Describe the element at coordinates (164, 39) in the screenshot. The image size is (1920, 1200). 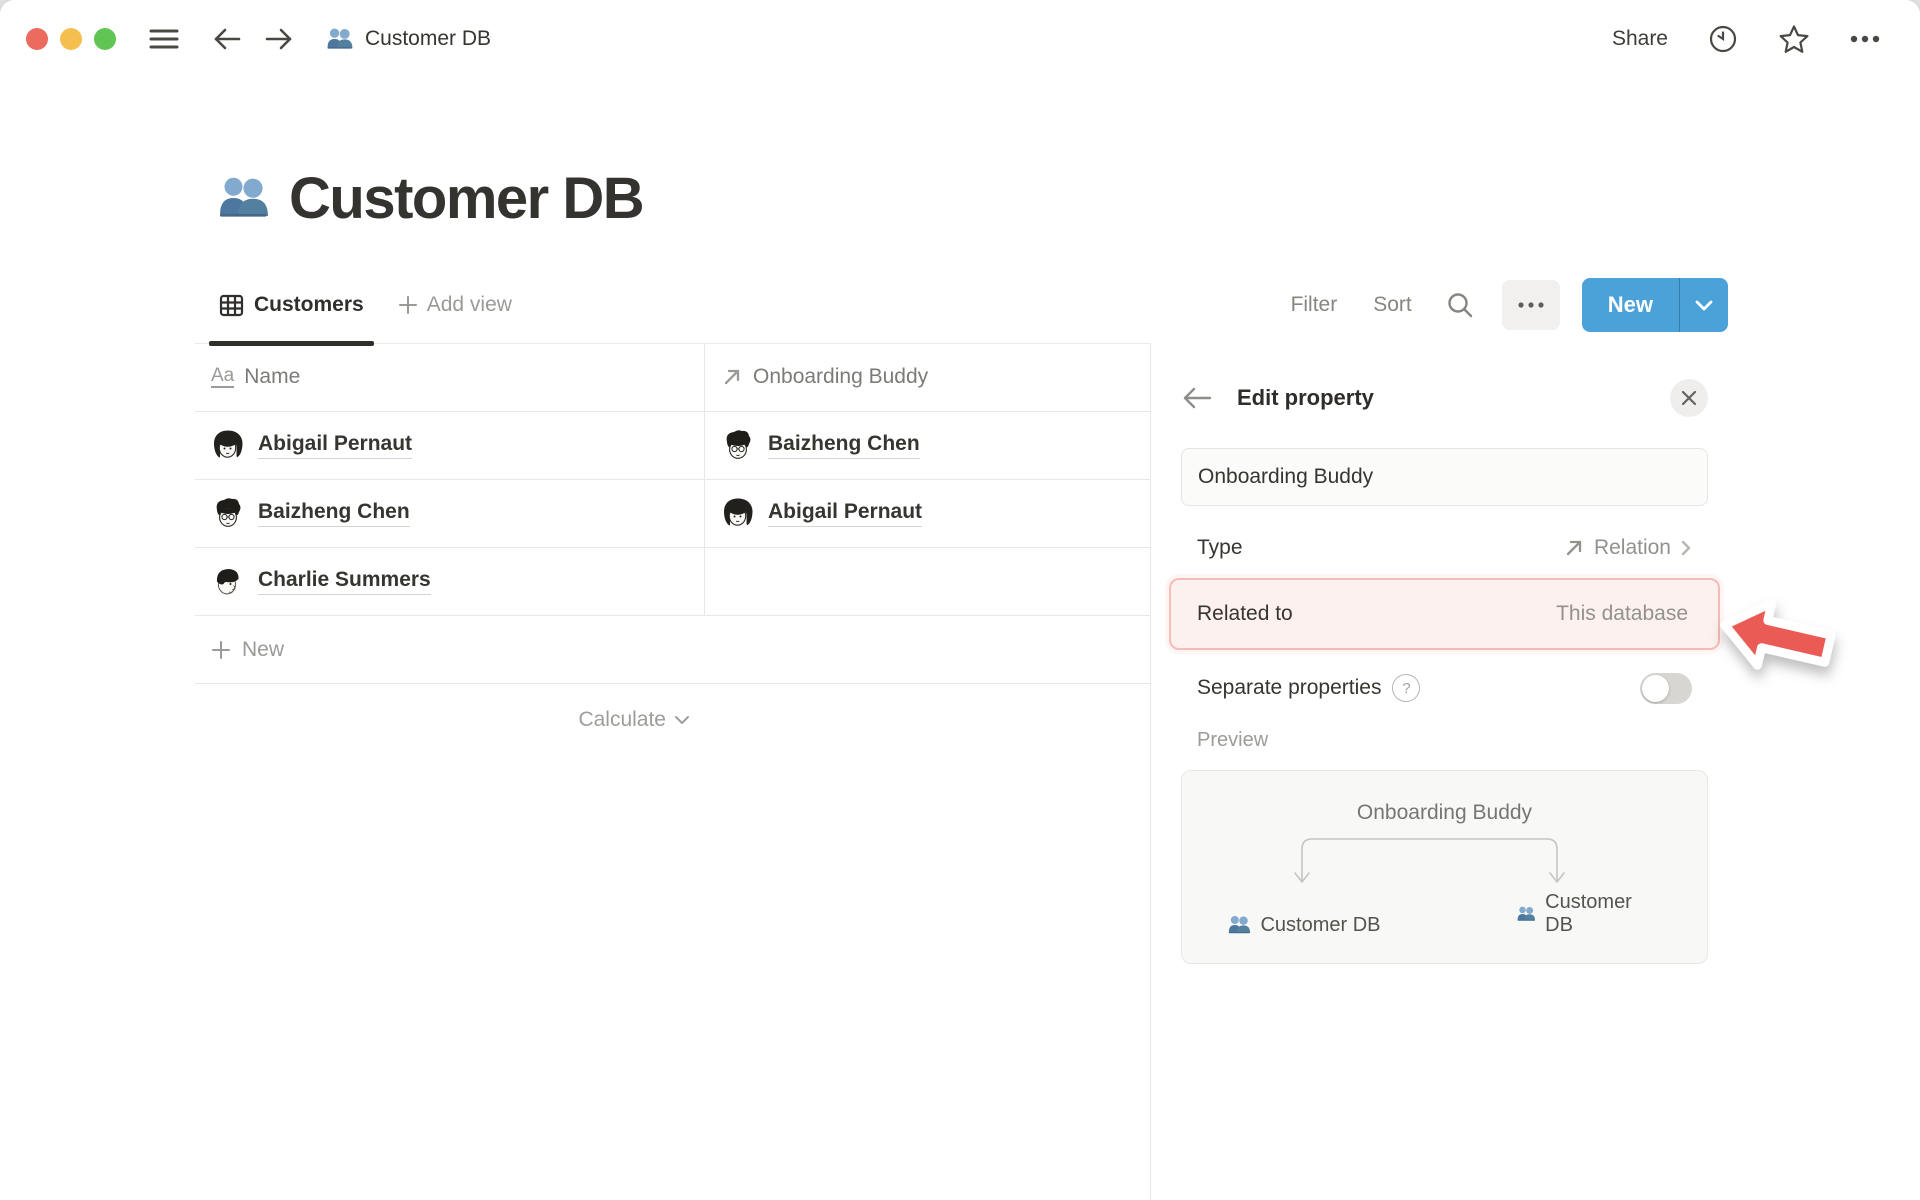
I see `sidebar-menu-icon` at that location.